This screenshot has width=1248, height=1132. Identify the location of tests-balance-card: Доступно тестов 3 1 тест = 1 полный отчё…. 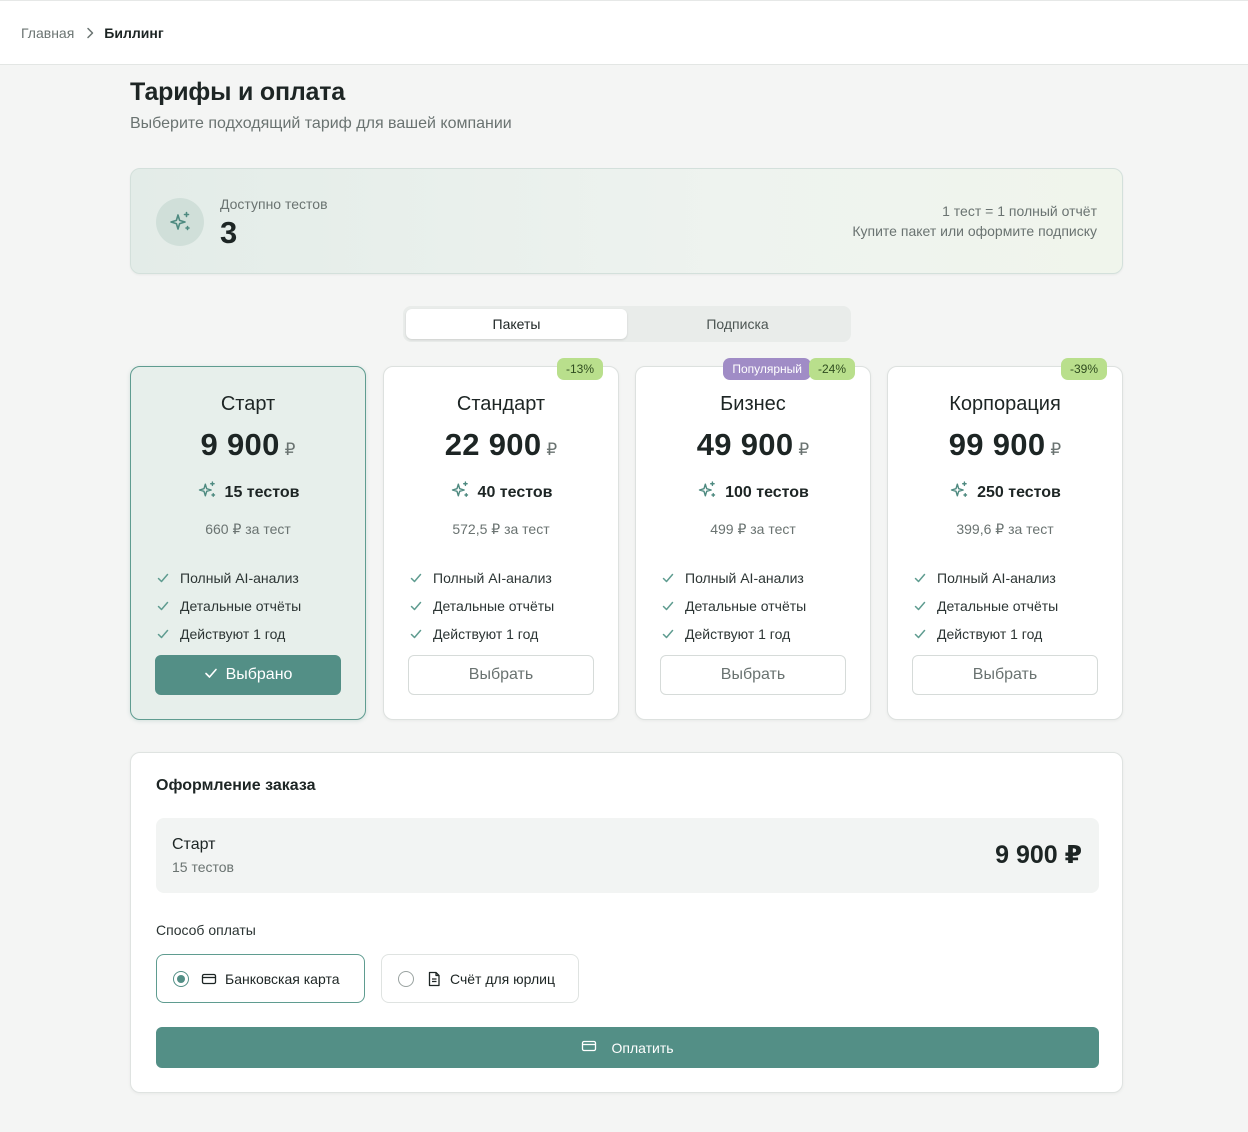
(626, 221).